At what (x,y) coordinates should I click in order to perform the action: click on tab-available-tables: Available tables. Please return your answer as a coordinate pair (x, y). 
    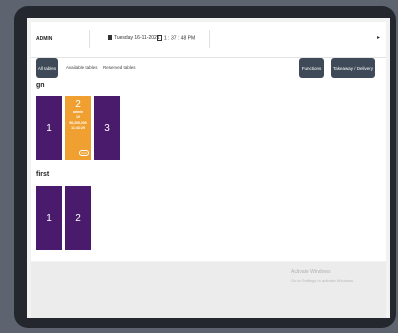
    Looking at the image, I should click on (81, 67).